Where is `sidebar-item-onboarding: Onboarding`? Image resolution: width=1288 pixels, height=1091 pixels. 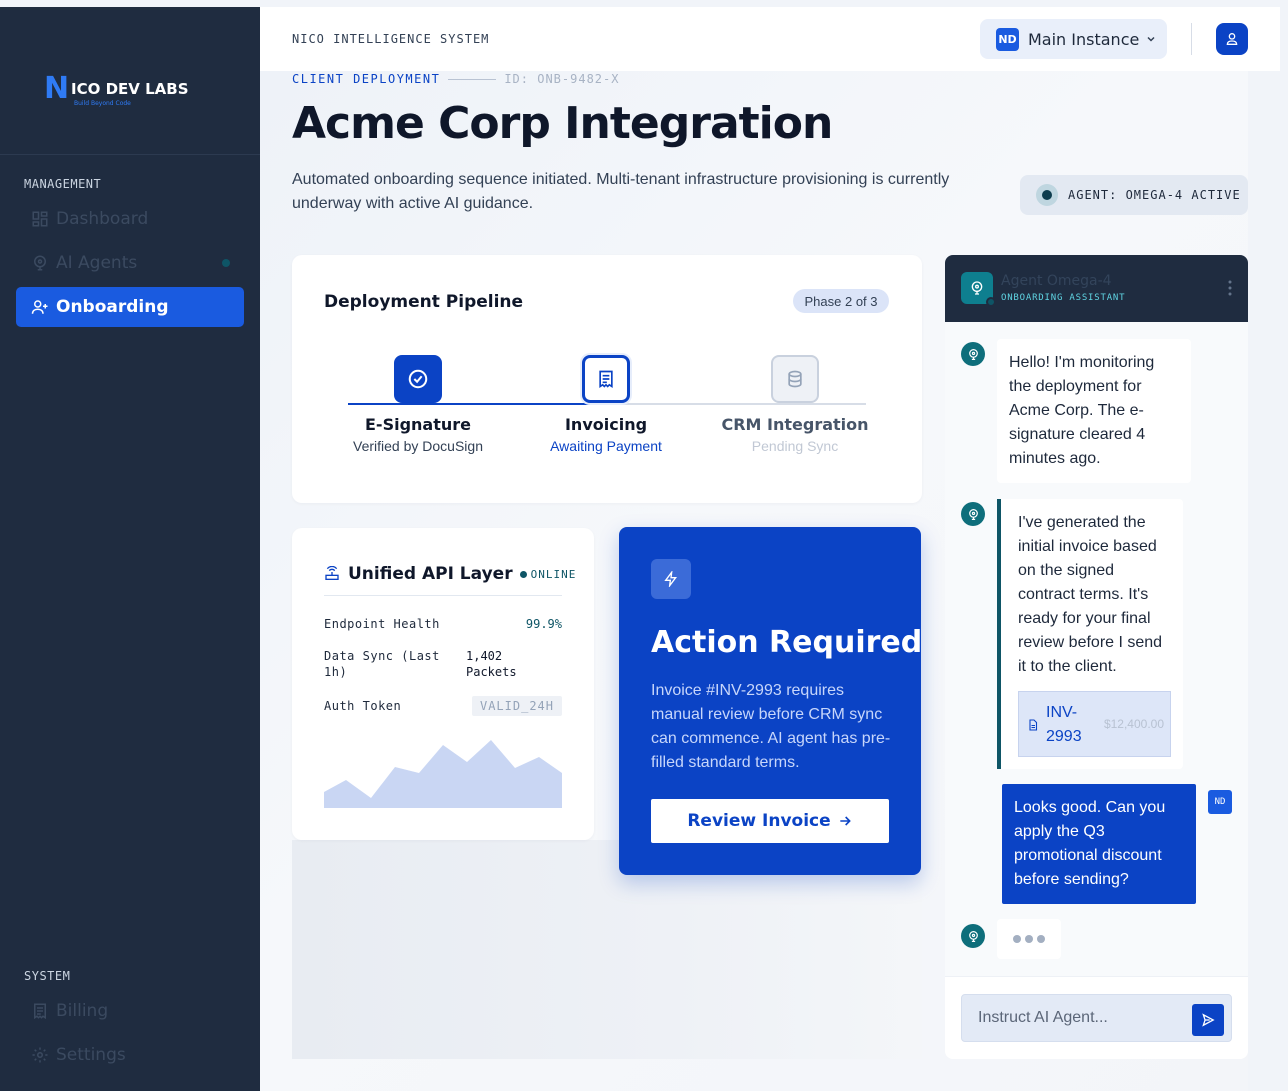 sidebar-item-onboarding: Onboarding is located at coordinates (130, 307).